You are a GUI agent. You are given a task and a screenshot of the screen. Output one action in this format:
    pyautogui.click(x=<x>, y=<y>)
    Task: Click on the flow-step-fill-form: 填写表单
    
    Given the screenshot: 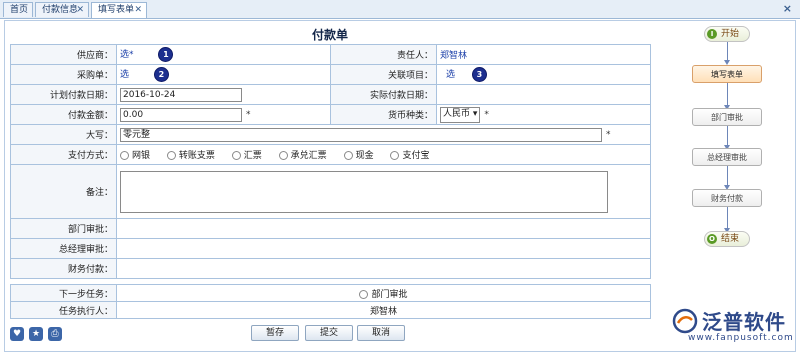 What is the action you would take?
    pyautogui.click(x=727, y=74)
    